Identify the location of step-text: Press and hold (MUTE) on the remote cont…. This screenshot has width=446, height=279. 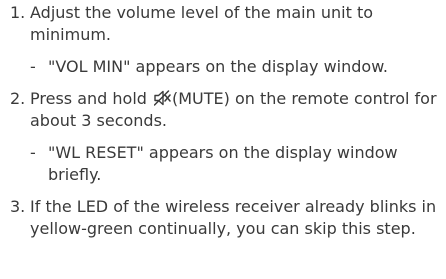
(235, 110).